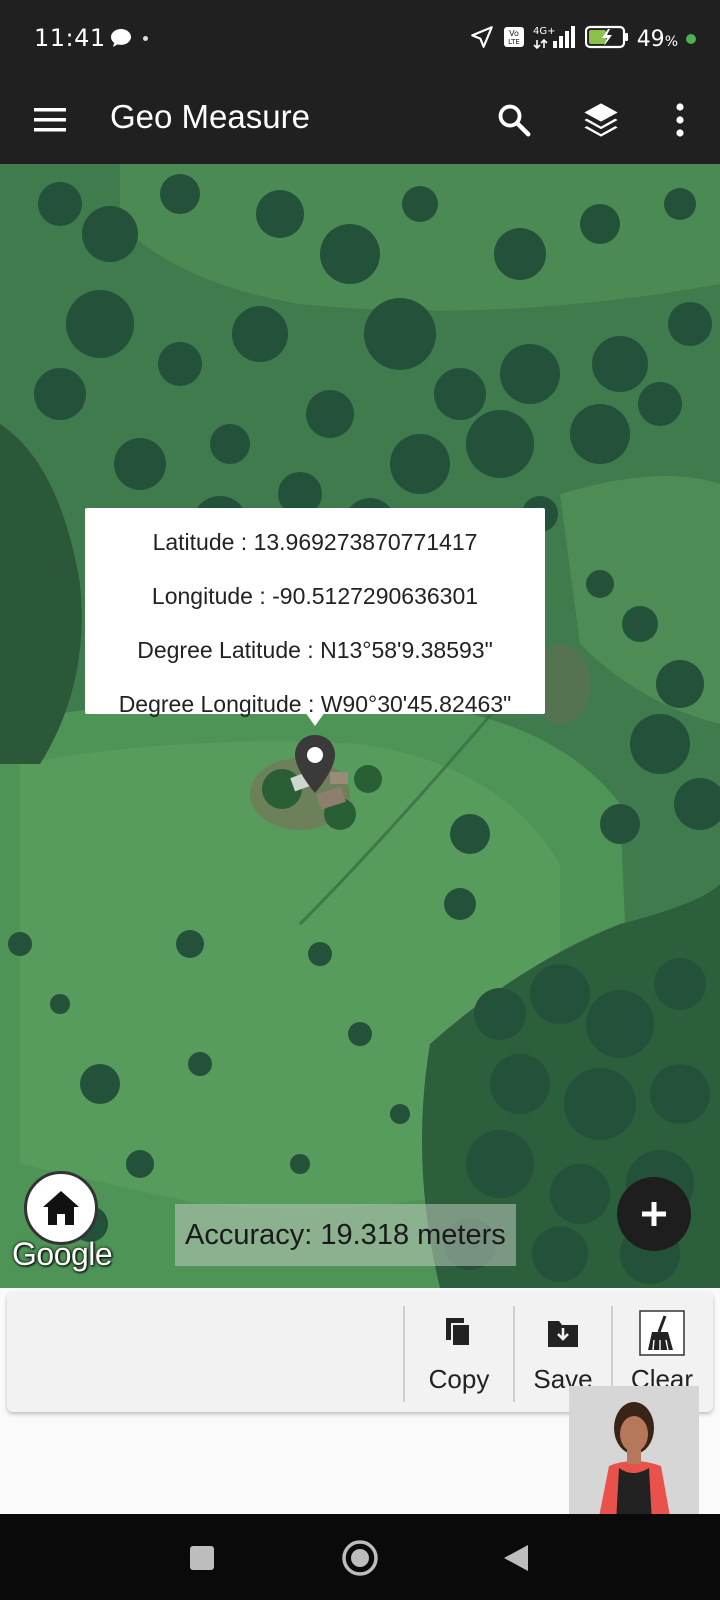 Image resolution: width=720 pixels, height=1600 pixels. I want to click on save-folder-icon, so click(563, 1333).